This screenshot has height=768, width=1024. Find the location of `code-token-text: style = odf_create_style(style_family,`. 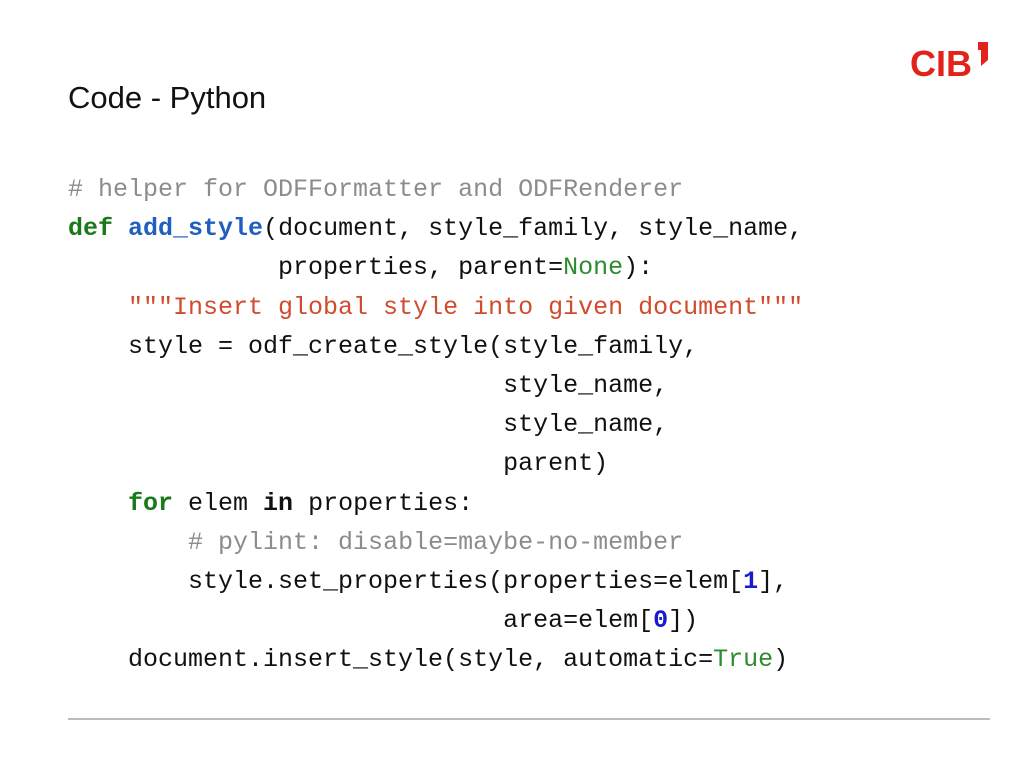

code-token-text: style = odf_create_style(style_family, is located at coordinates (383, 346).